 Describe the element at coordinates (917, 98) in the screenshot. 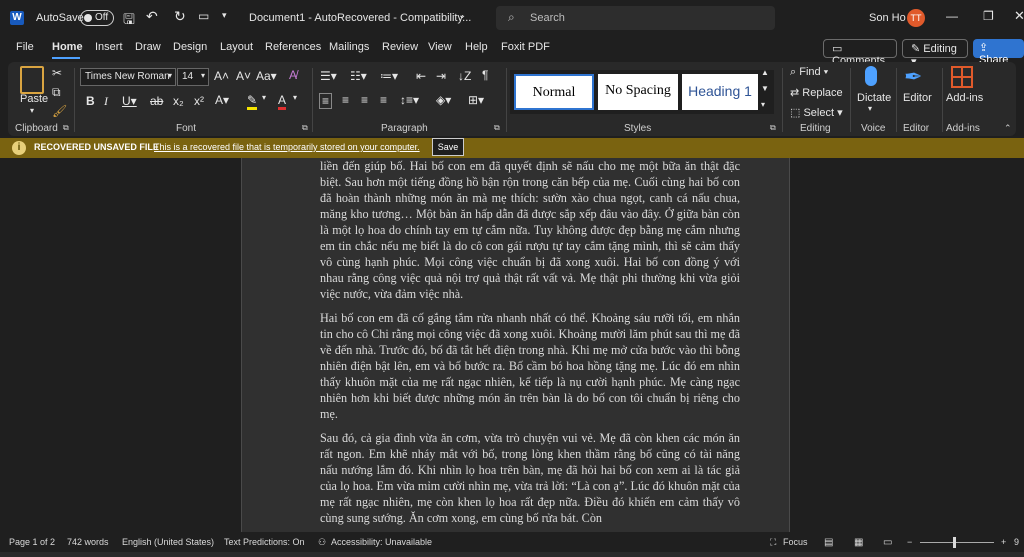

I see `editor-button: Editor` at that location.